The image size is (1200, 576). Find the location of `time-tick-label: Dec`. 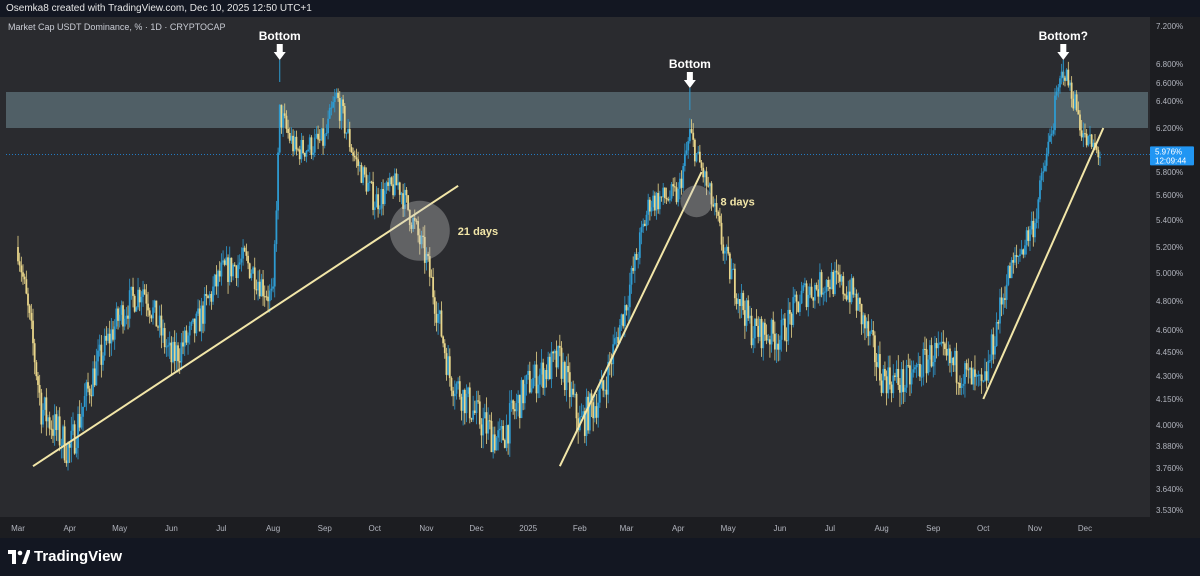

time-tick-label: Dec is located at coordinates (476, 528).